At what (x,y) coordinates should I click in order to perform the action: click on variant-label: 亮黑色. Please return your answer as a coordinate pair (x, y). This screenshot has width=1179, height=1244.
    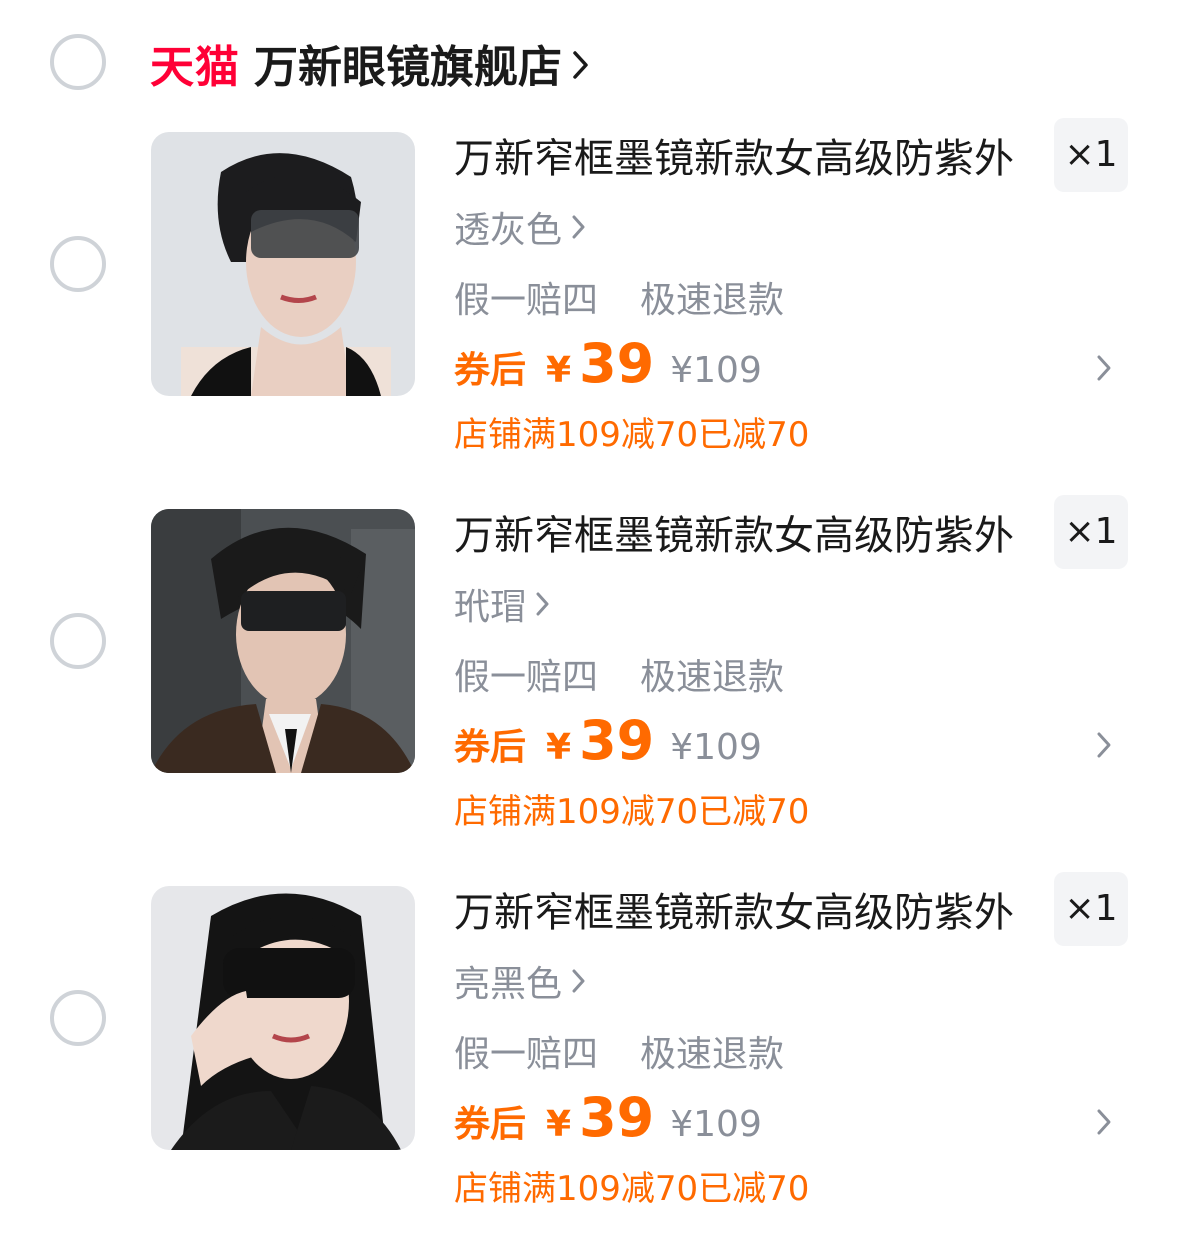
    Looking at the image, I should click on (508, 984).